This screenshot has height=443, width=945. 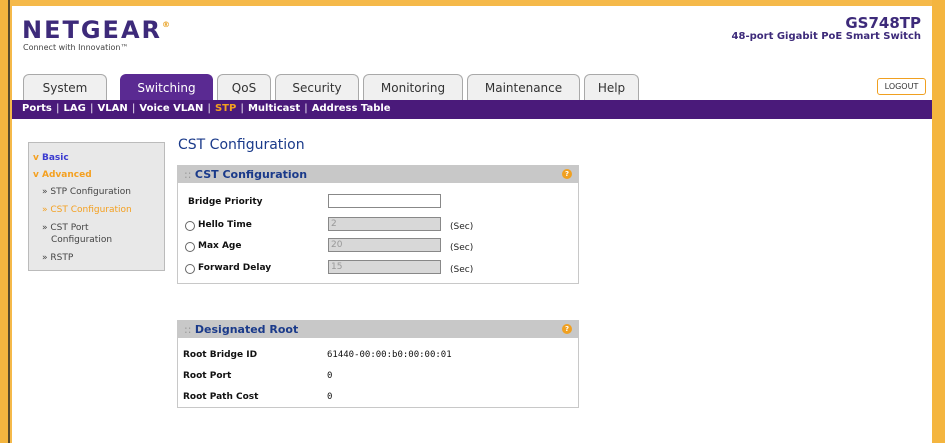 What do you see at coordinates (330, 397) in the screenshot?
I see `root-path-cost-value: 0` at bounding box center [330, 397].